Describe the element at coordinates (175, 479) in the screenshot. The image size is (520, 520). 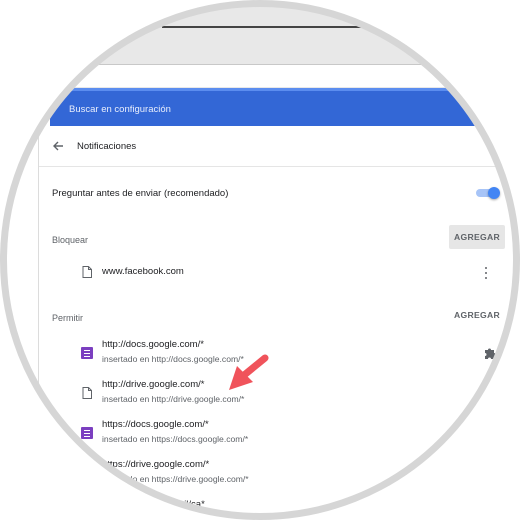
I see `allowed-site-detail: insertado en https://drive.google.com/*` at that location.